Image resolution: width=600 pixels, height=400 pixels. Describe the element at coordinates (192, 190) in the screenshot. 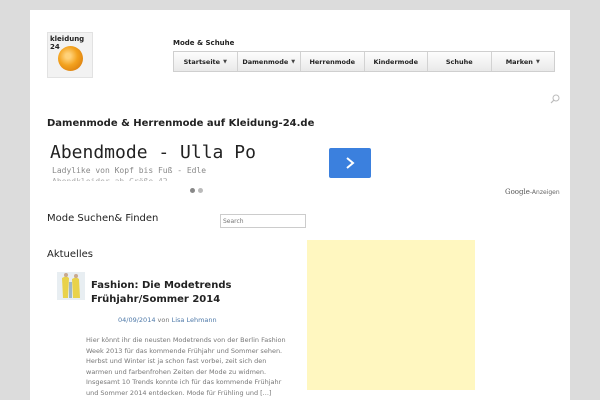

I see `ad-dot-active` at that location.